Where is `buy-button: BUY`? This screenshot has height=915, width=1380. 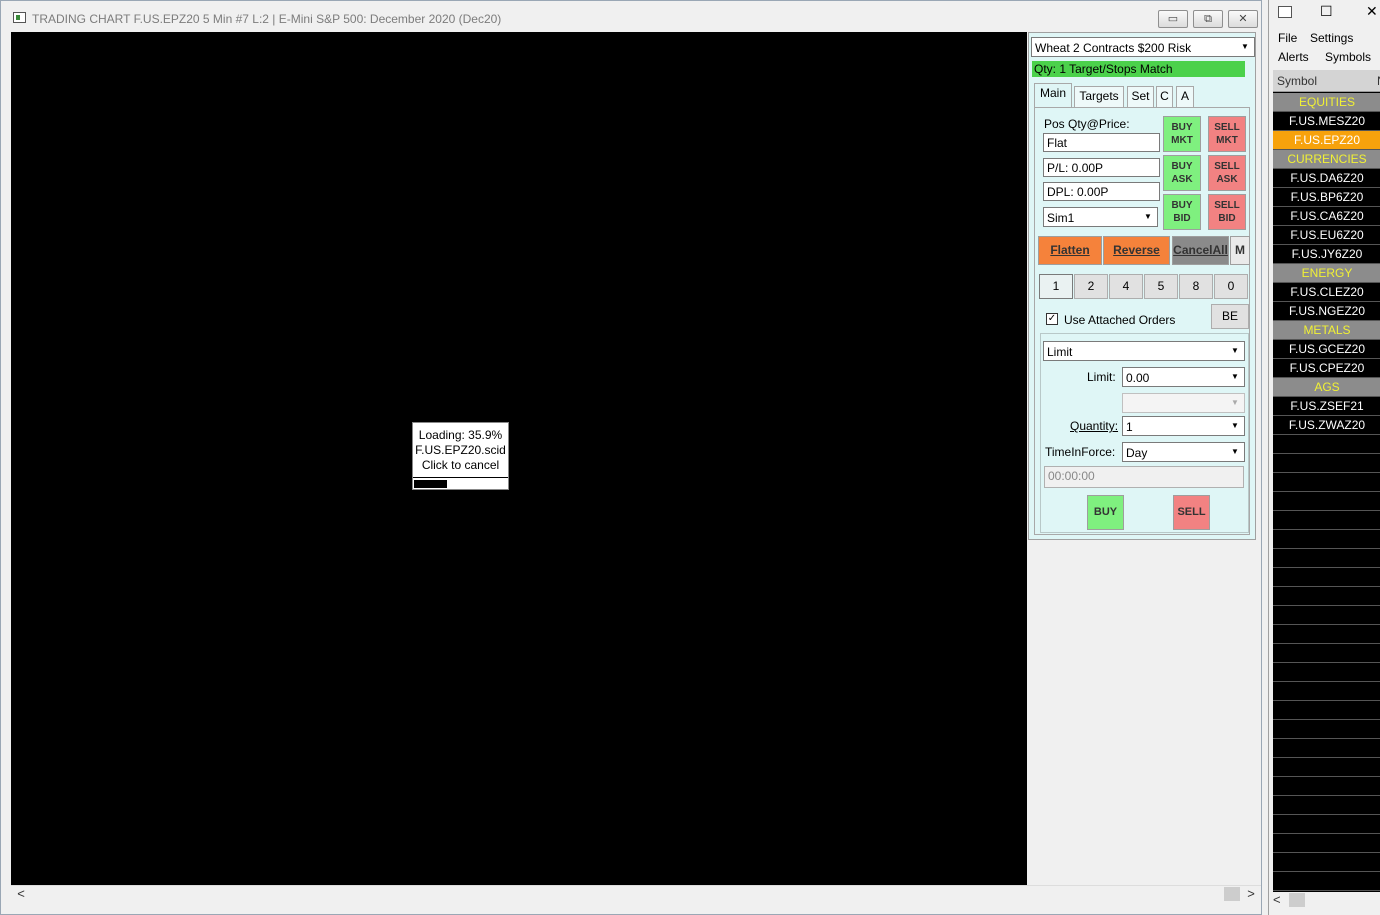
buy-button: BUY is located at coordinates (1105, 512).